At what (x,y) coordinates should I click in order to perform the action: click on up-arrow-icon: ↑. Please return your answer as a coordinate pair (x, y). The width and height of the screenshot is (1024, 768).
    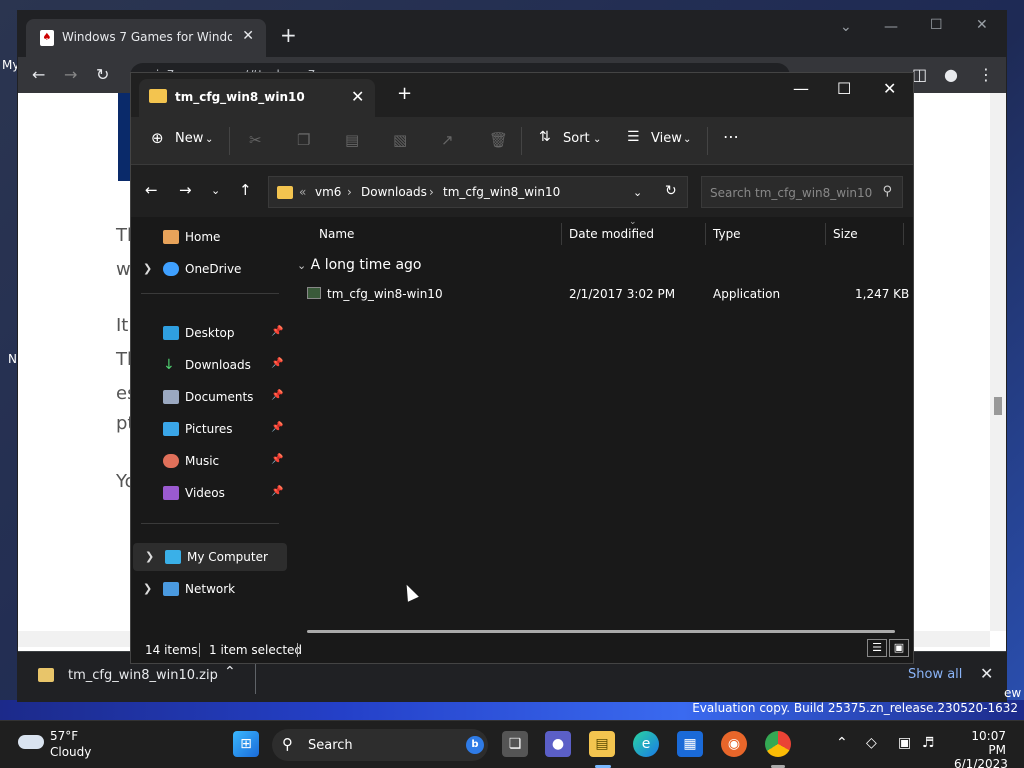
    Looking at the image, I should click on (245, 190).